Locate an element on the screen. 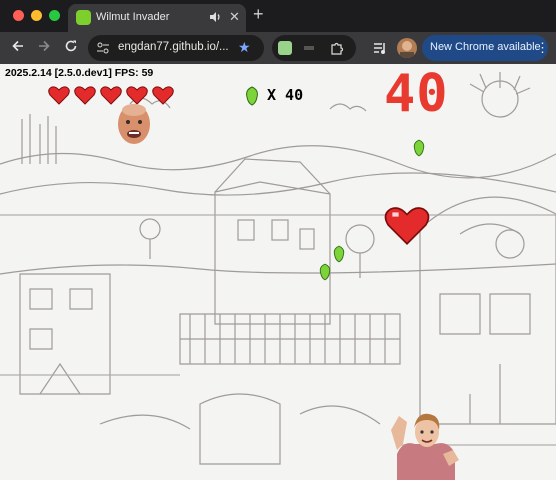 The height and width of the screenshot is (480, 556). new-tab-button: + is located at coordinates (258, 14).